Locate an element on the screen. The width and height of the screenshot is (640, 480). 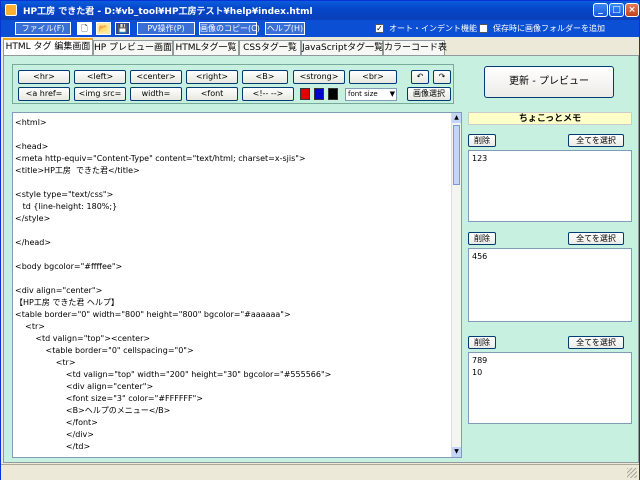
close-button: × is located at coordinates (632, 10).